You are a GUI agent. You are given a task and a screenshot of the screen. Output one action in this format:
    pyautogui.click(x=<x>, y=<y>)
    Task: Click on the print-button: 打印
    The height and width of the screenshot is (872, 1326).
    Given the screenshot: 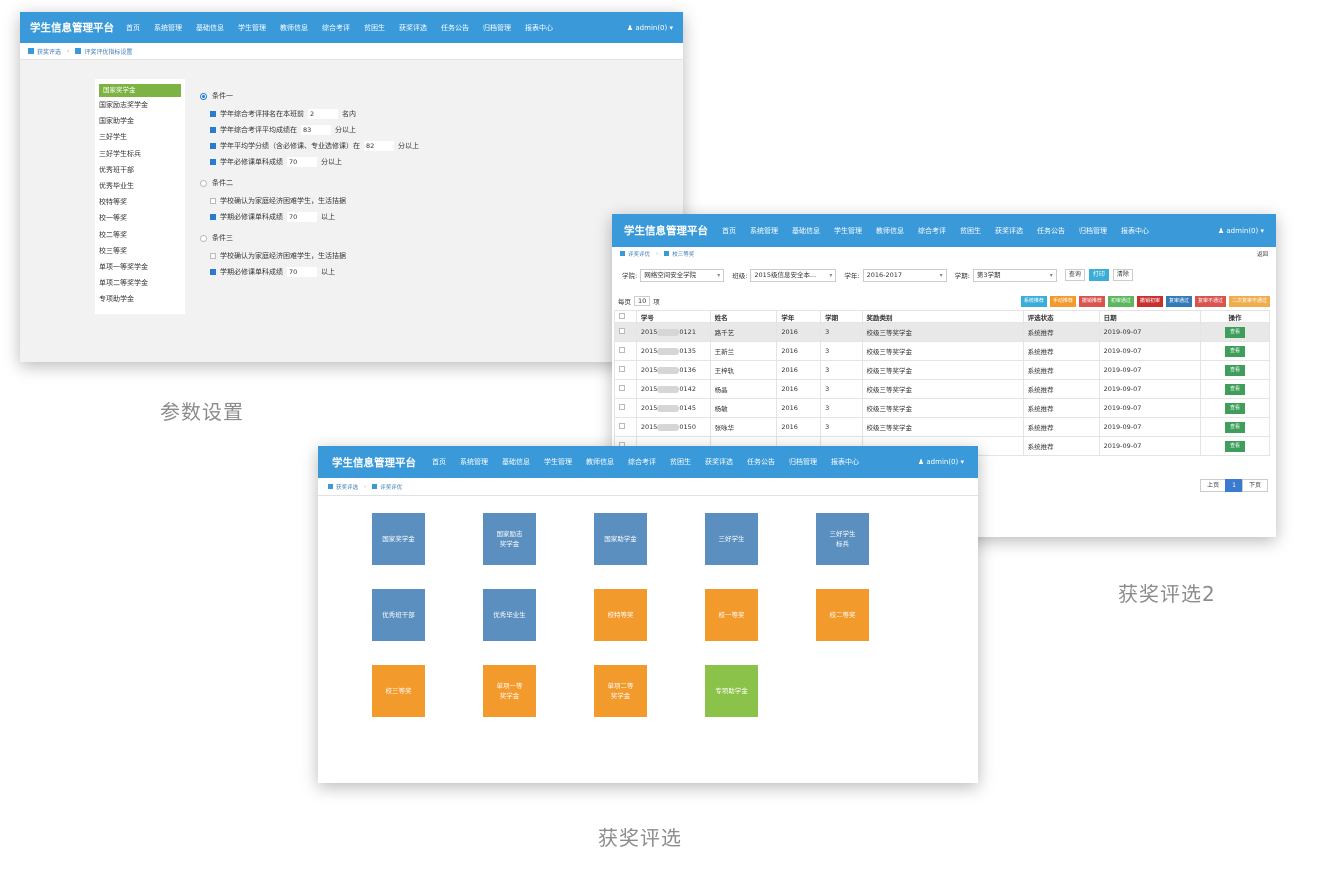 What is the action you would take?
    pyautogui.click(x=1098, y=275)
    